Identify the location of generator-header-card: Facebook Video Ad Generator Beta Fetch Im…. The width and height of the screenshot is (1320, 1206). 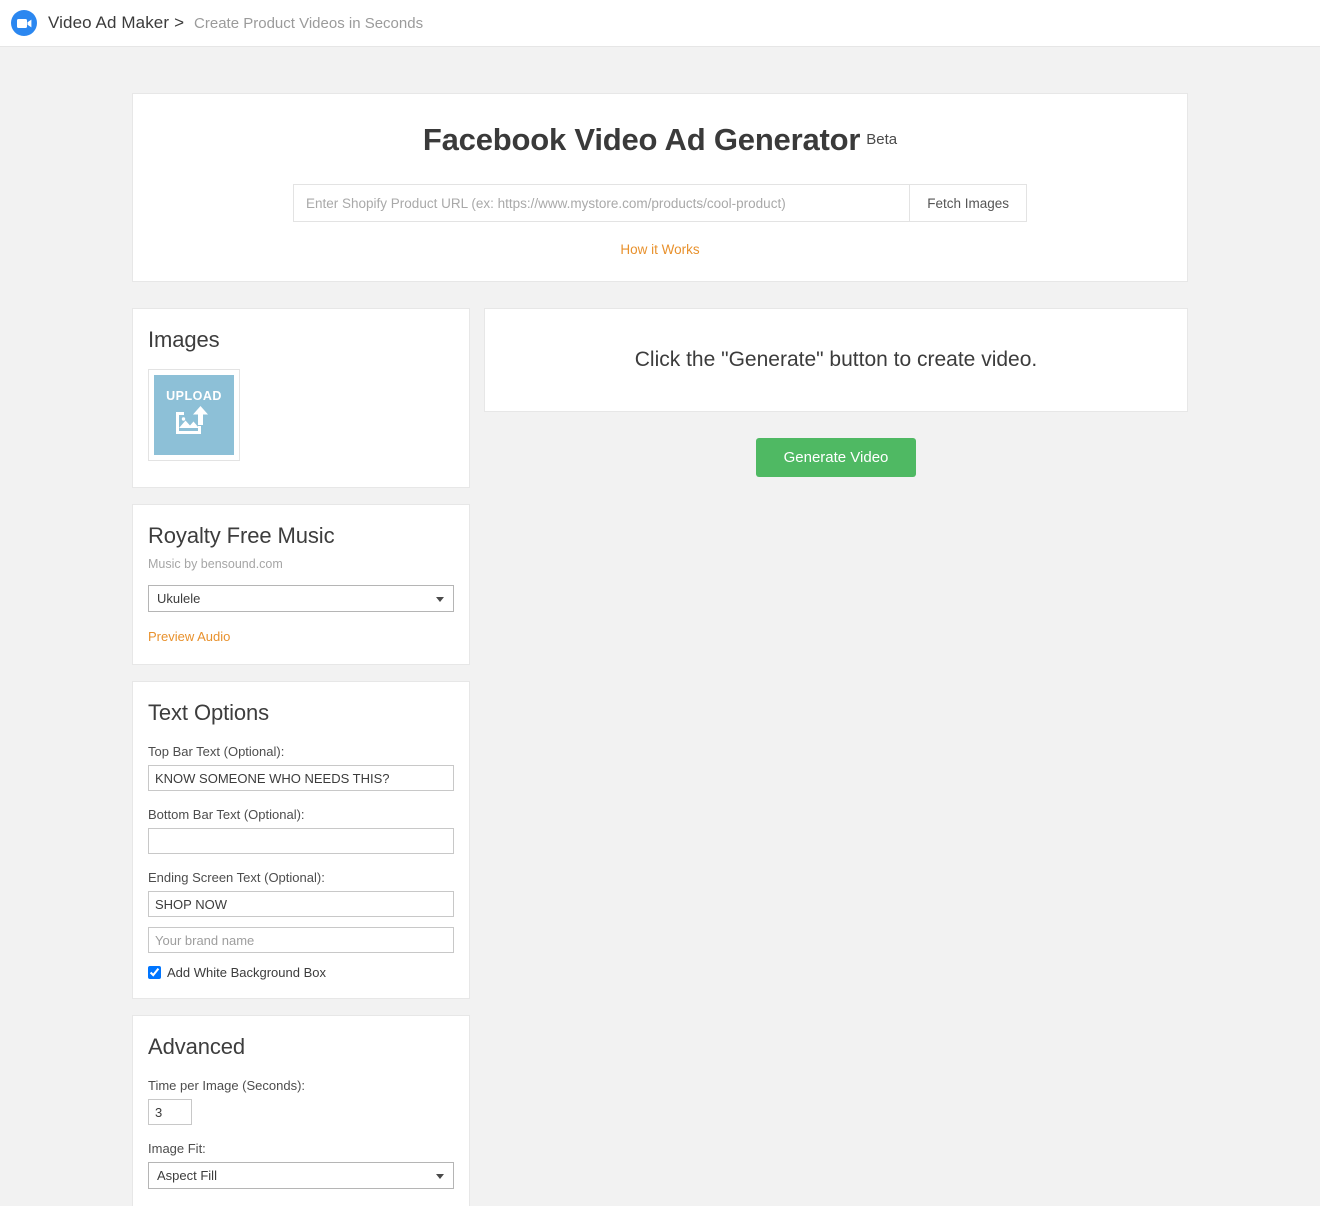
(660, 187).